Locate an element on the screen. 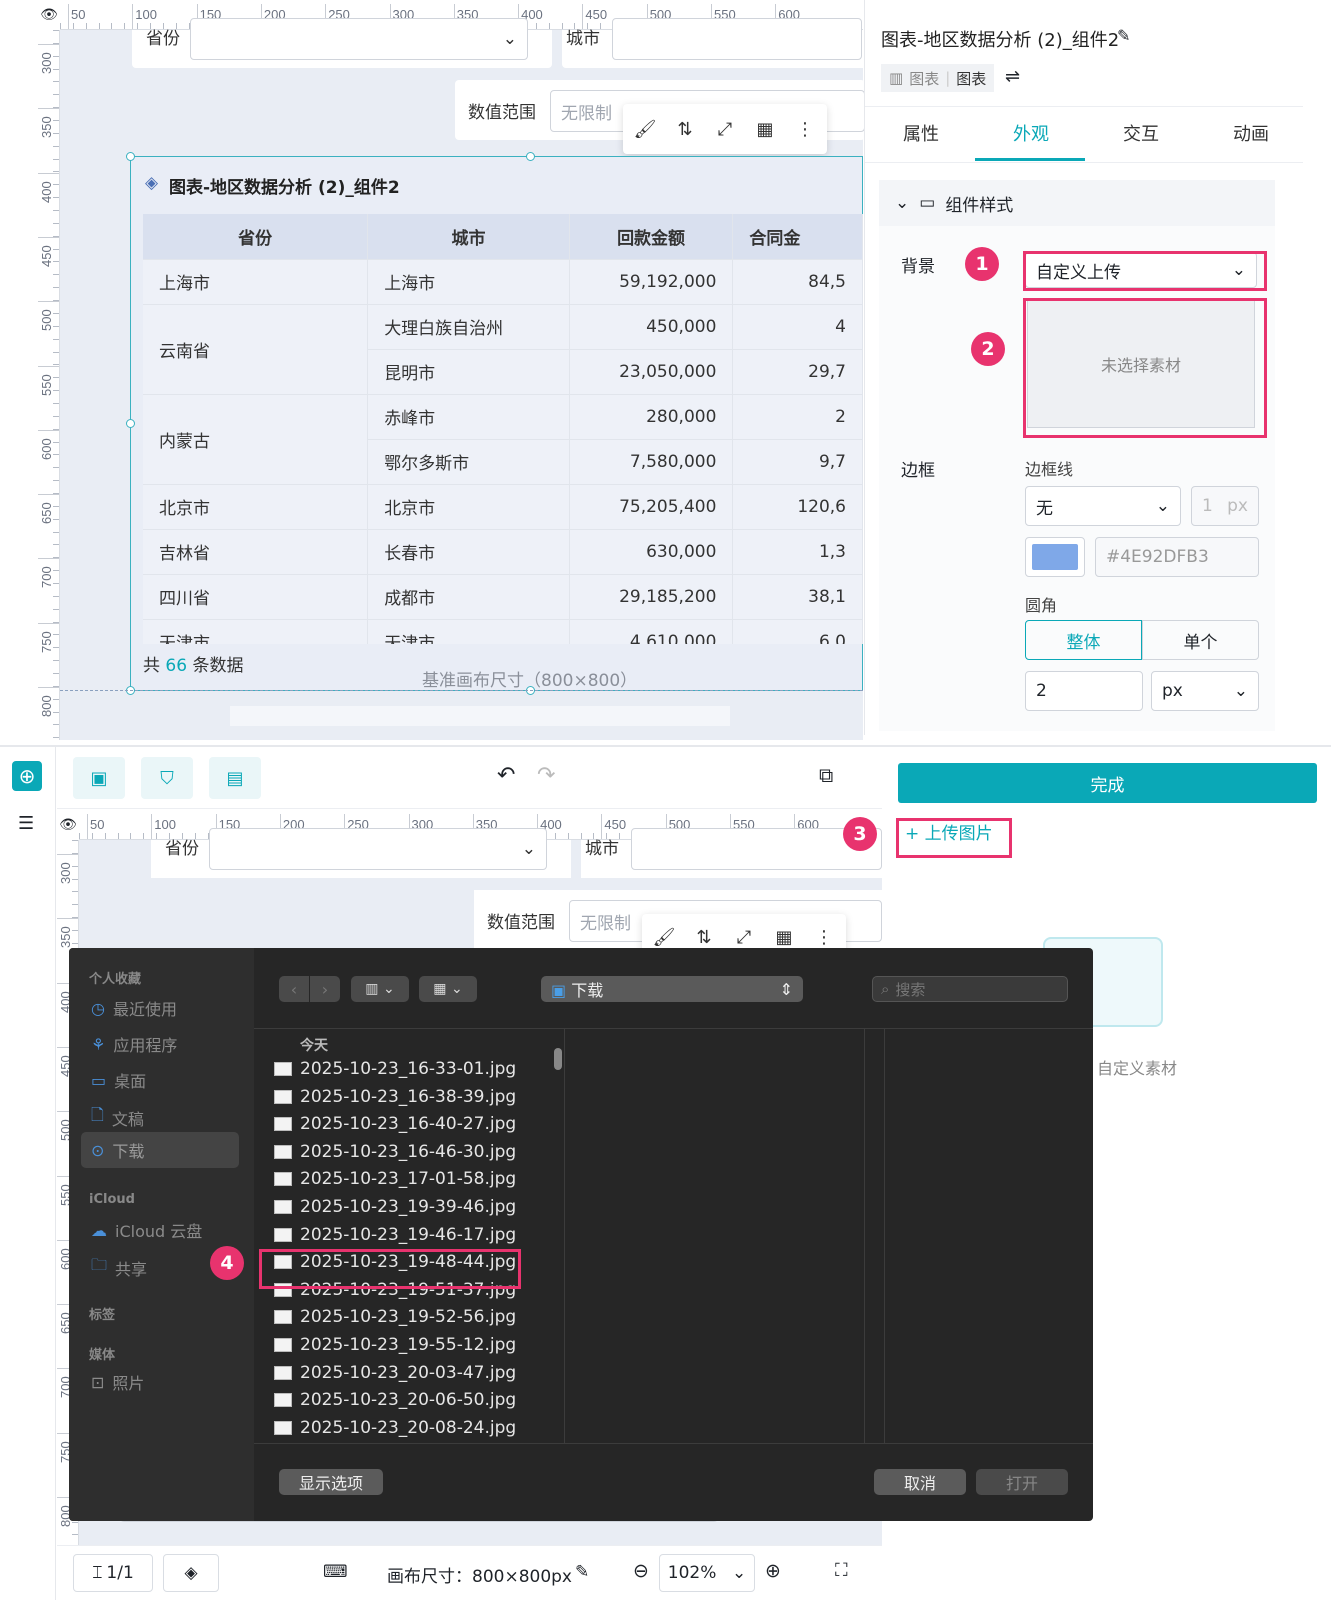  favorites-header: 个人收藏 is located at coordinates (115, 979).